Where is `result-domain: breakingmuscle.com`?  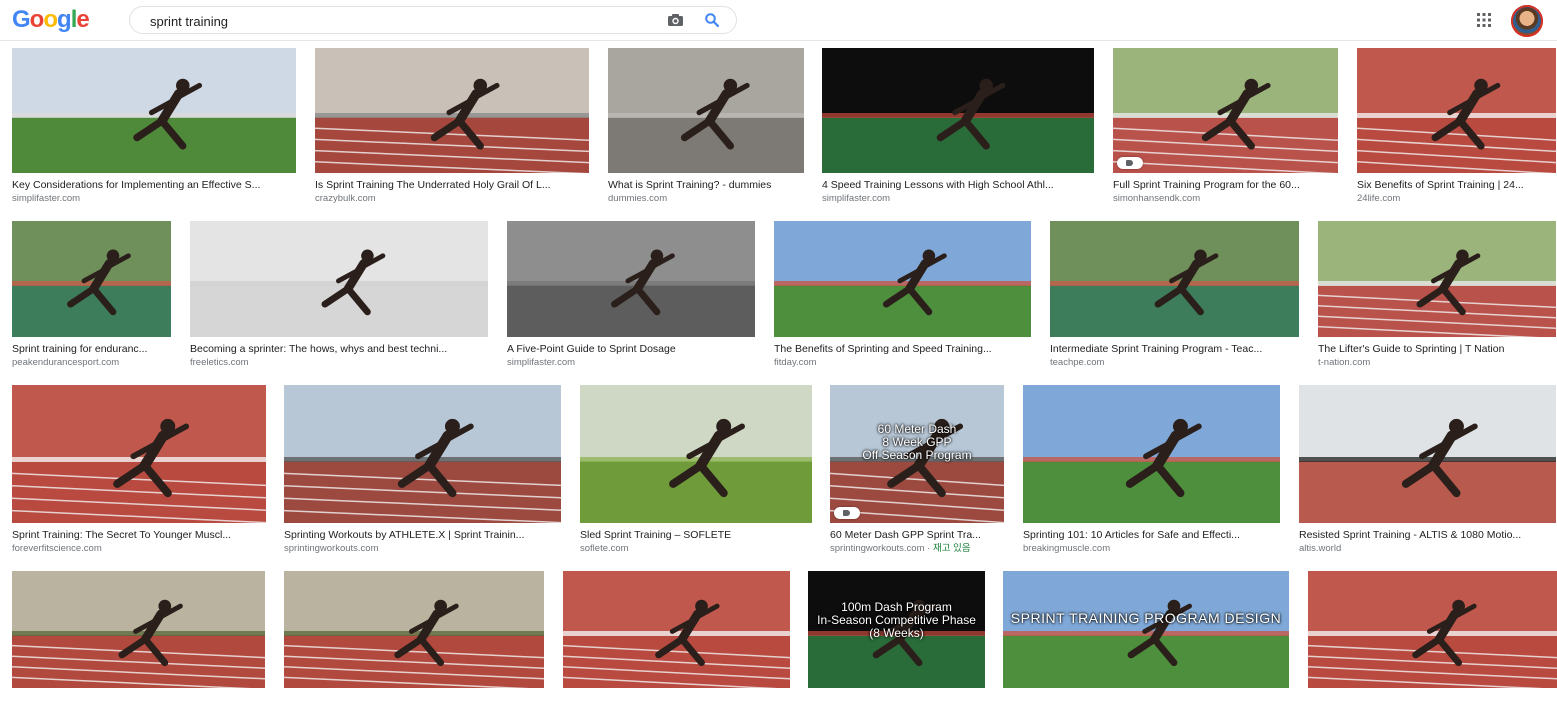
result-domain: breakingmuscle.com is located at coordinates (1151, 549).